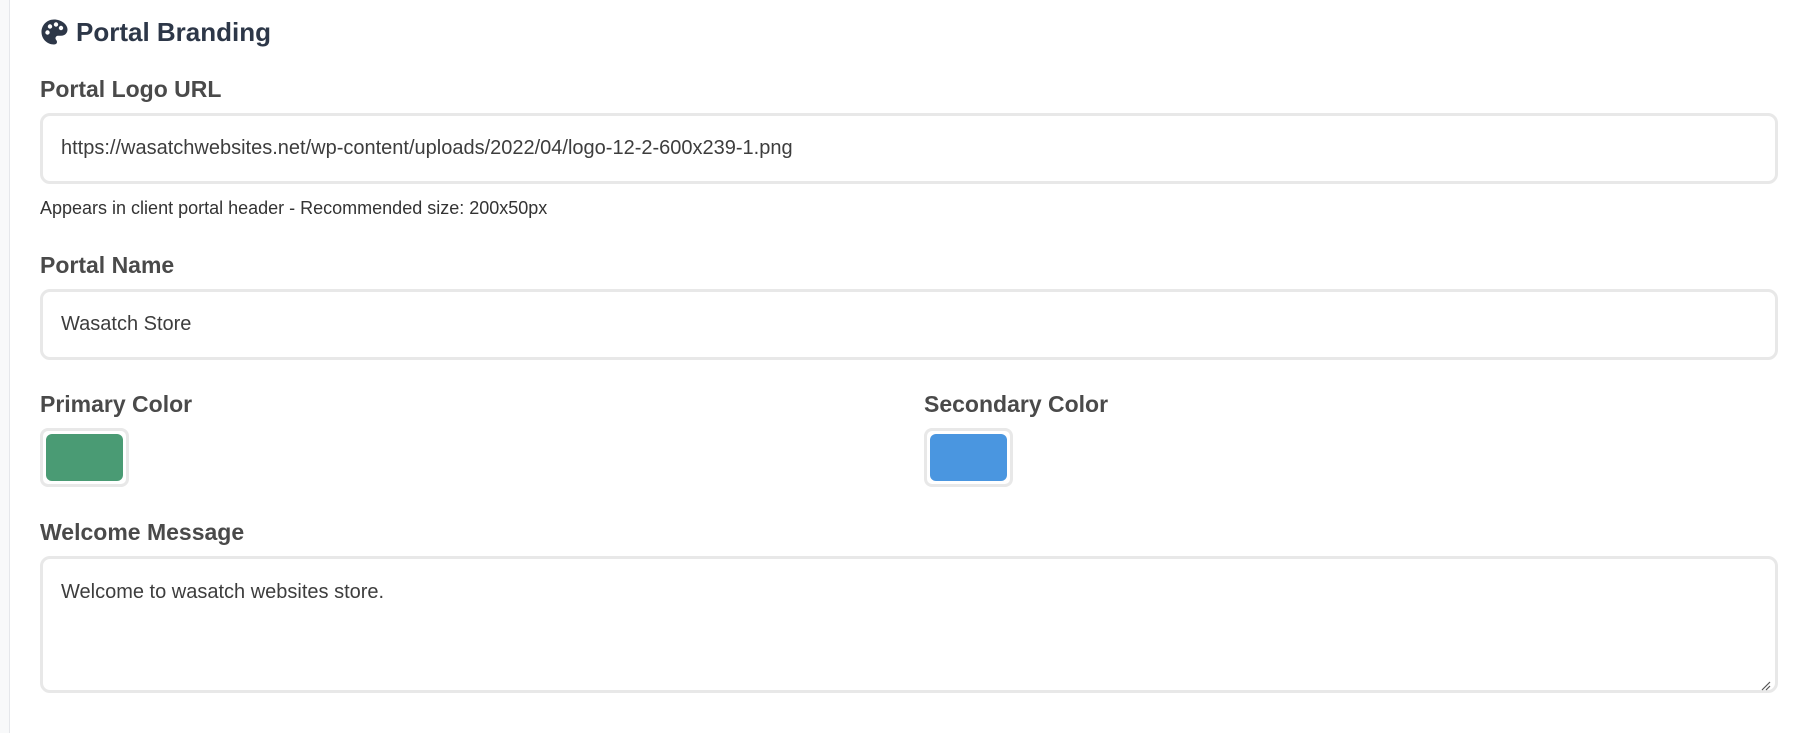 The width and height of the screenshot is (1816, 733). I want to click on portal-name-input: Wasatch Store, so click(909, 324).